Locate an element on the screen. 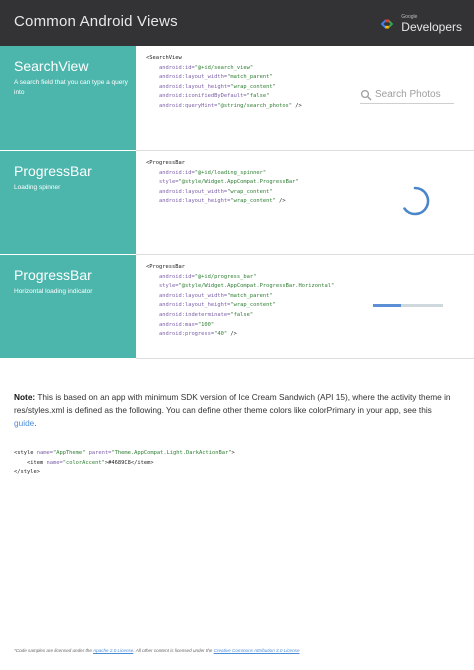 This screenshot has width=474, height=670. code-attribute: android:progress= is located at coordinates (186, 334).